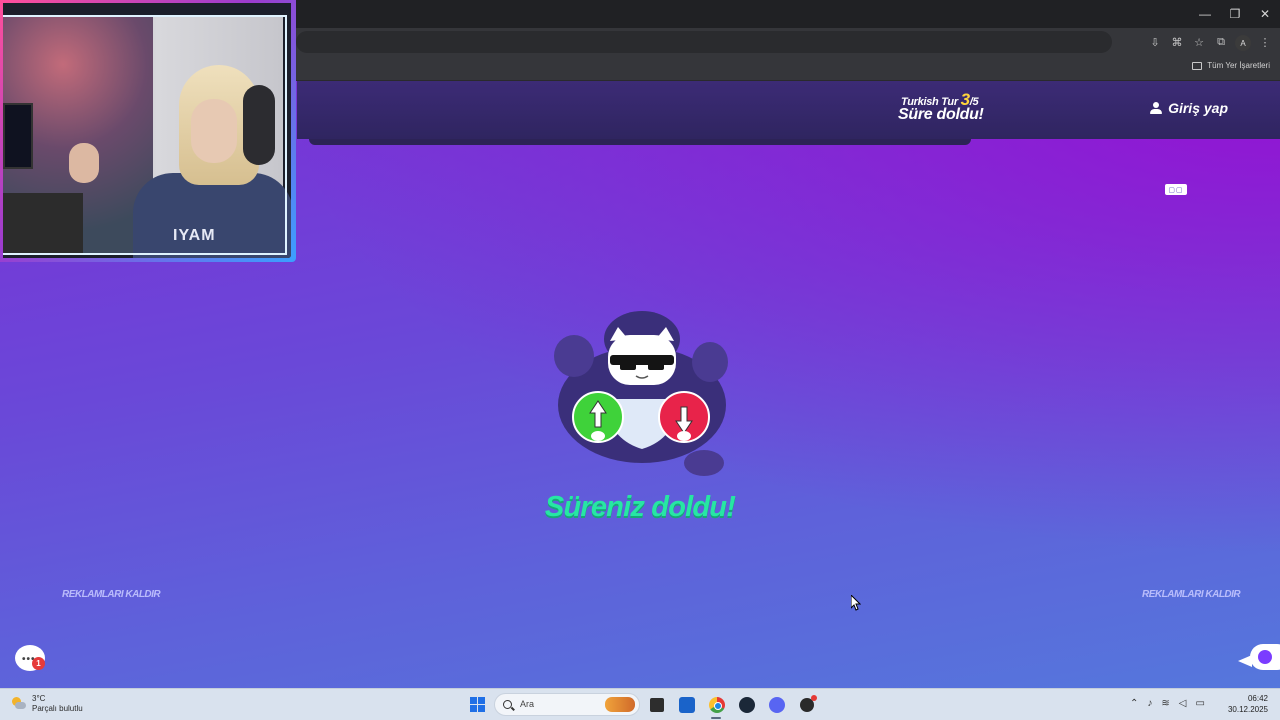  I want to click on mouse-cursor-icon, so click(856, 603).